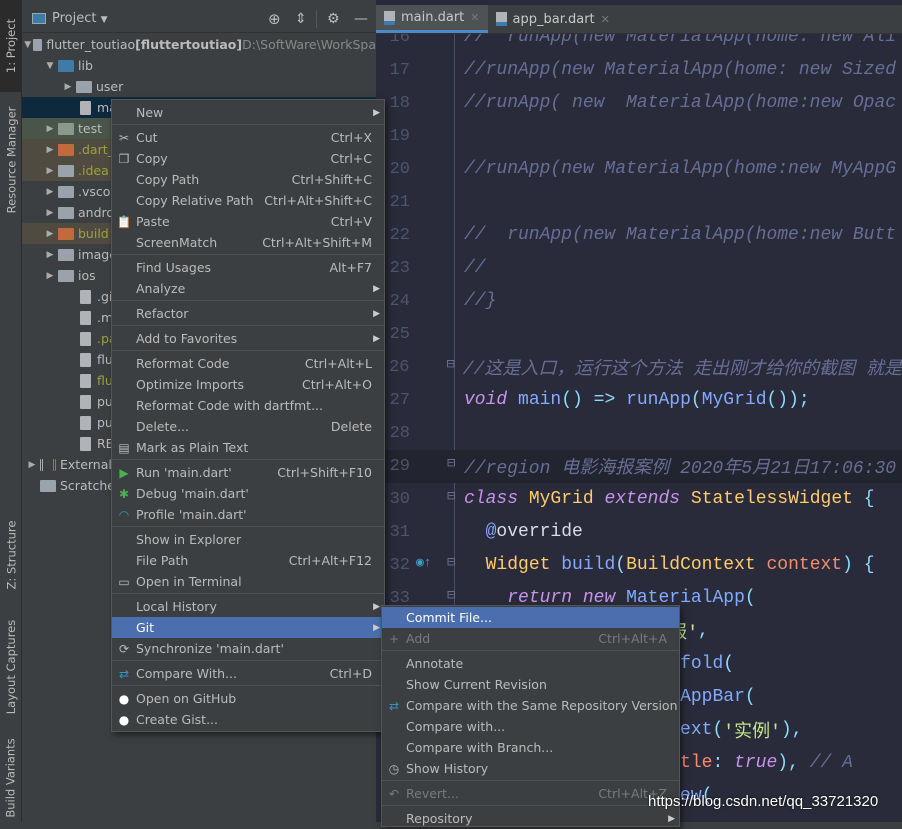  What do you see at coordinates (530, 638) in the screenshot?
I see `menu-item-add: + Add Ctrl+Alt+A` at bounding box center [530, 638].